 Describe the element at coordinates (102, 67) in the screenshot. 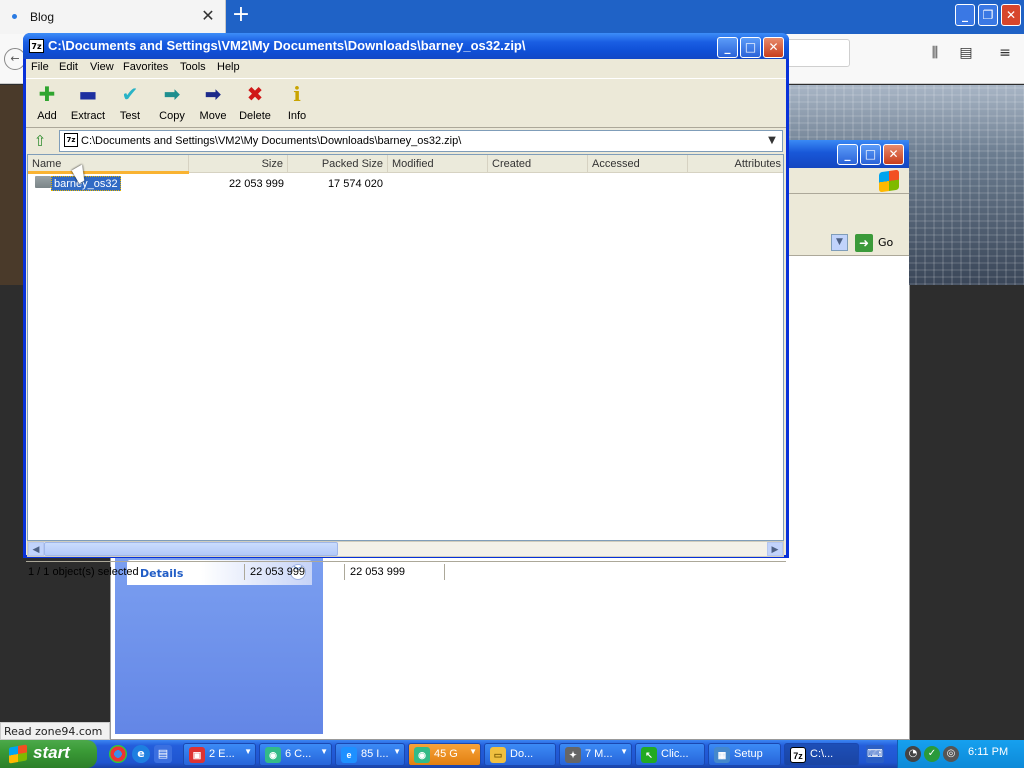

I see `menu-view: View` at that location.